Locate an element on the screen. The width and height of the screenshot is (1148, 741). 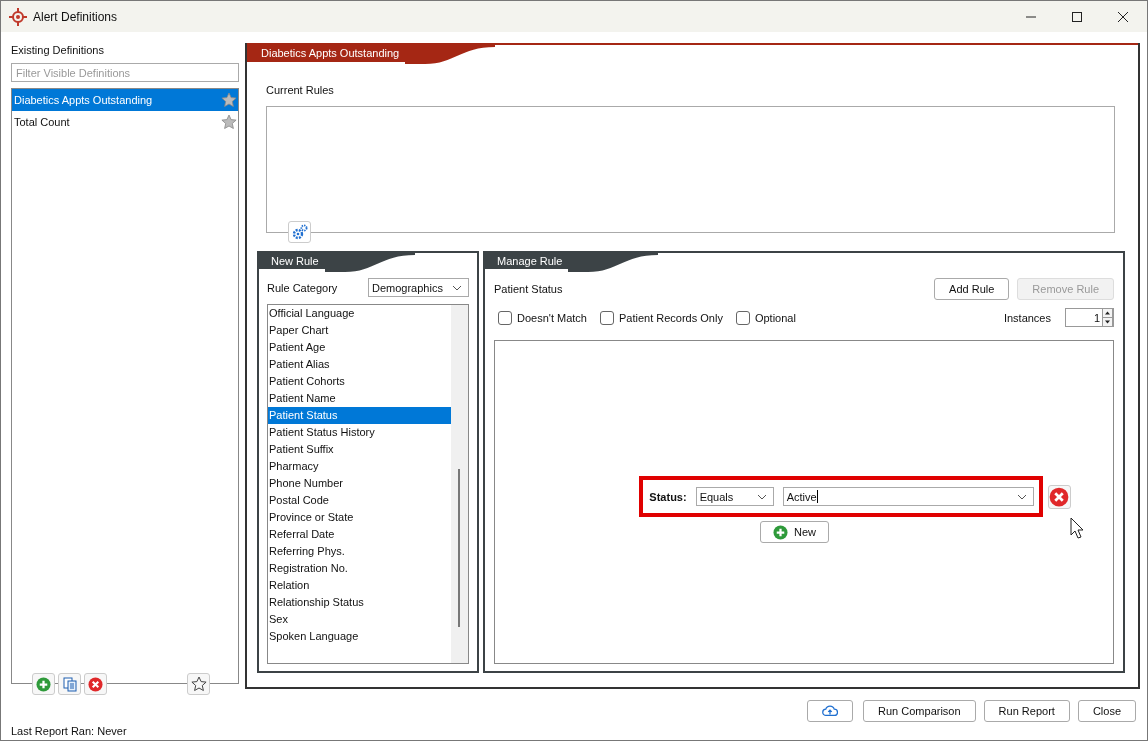
list-item: Patient Alias is located at coordinates (359, 364).